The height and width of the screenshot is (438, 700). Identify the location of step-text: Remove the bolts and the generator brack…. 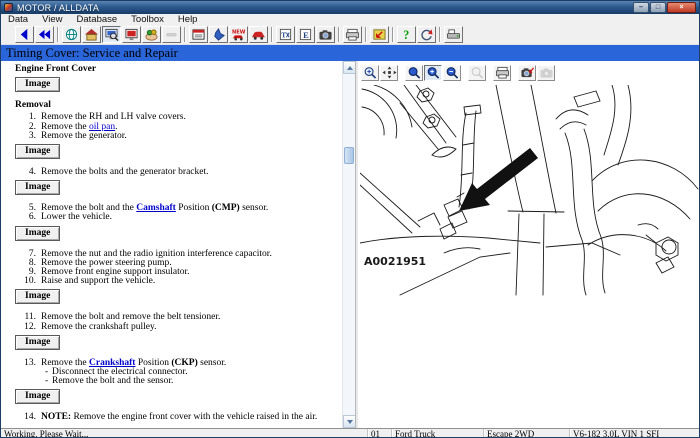
(191, 172).